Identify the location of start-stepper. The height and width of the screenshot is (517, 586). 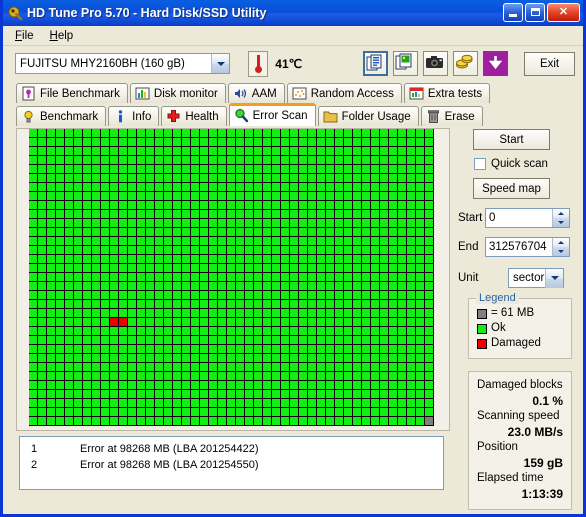
(560, 218).